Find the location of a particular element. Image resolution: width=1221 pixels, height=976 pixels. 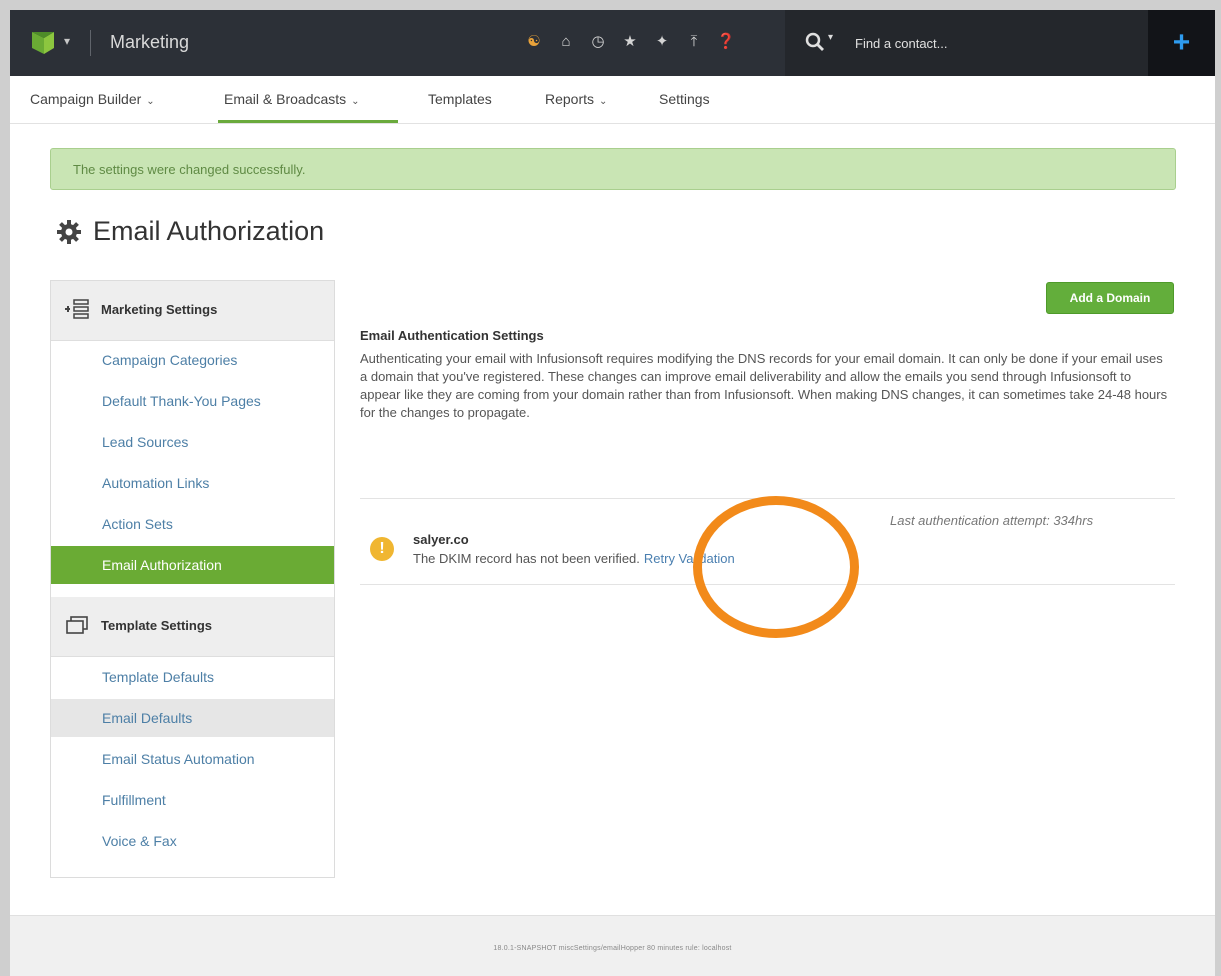

sidebar-item-action-sets: Action Sets is located at coordinates (192, 524).